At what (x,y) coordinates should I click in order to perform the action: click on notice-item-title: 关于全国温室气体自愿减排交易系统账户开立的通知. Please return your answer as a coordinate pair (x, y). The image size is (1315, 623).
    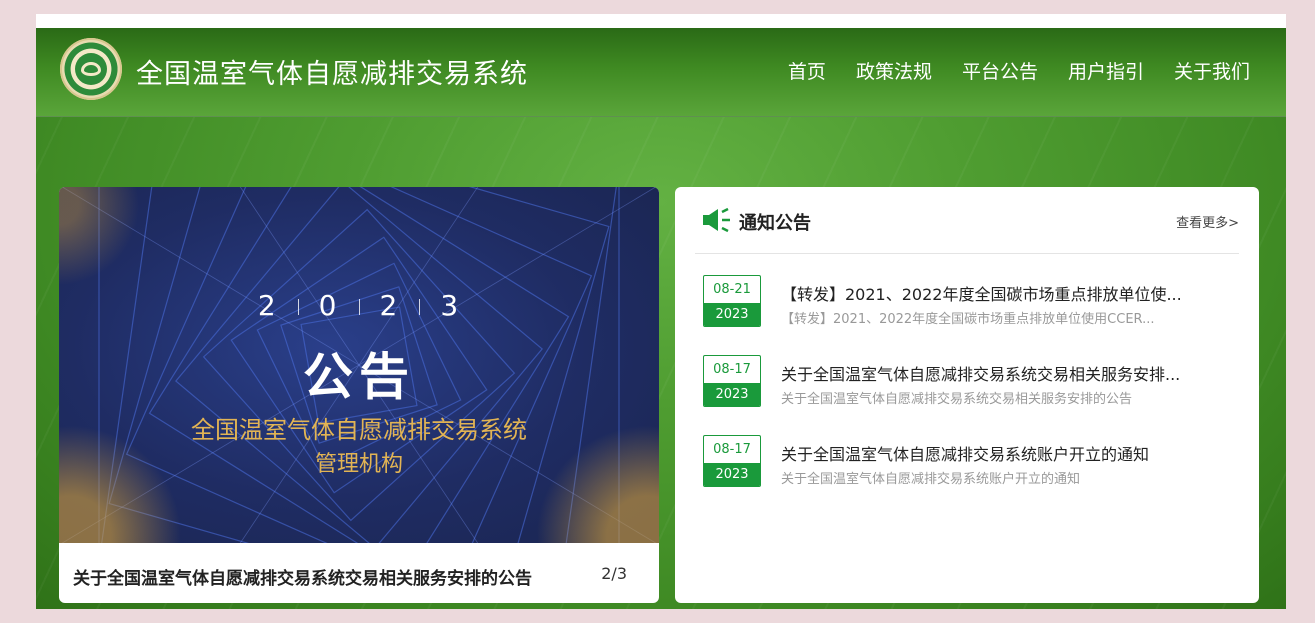
    Looking at the image, I should click on (996, 453).